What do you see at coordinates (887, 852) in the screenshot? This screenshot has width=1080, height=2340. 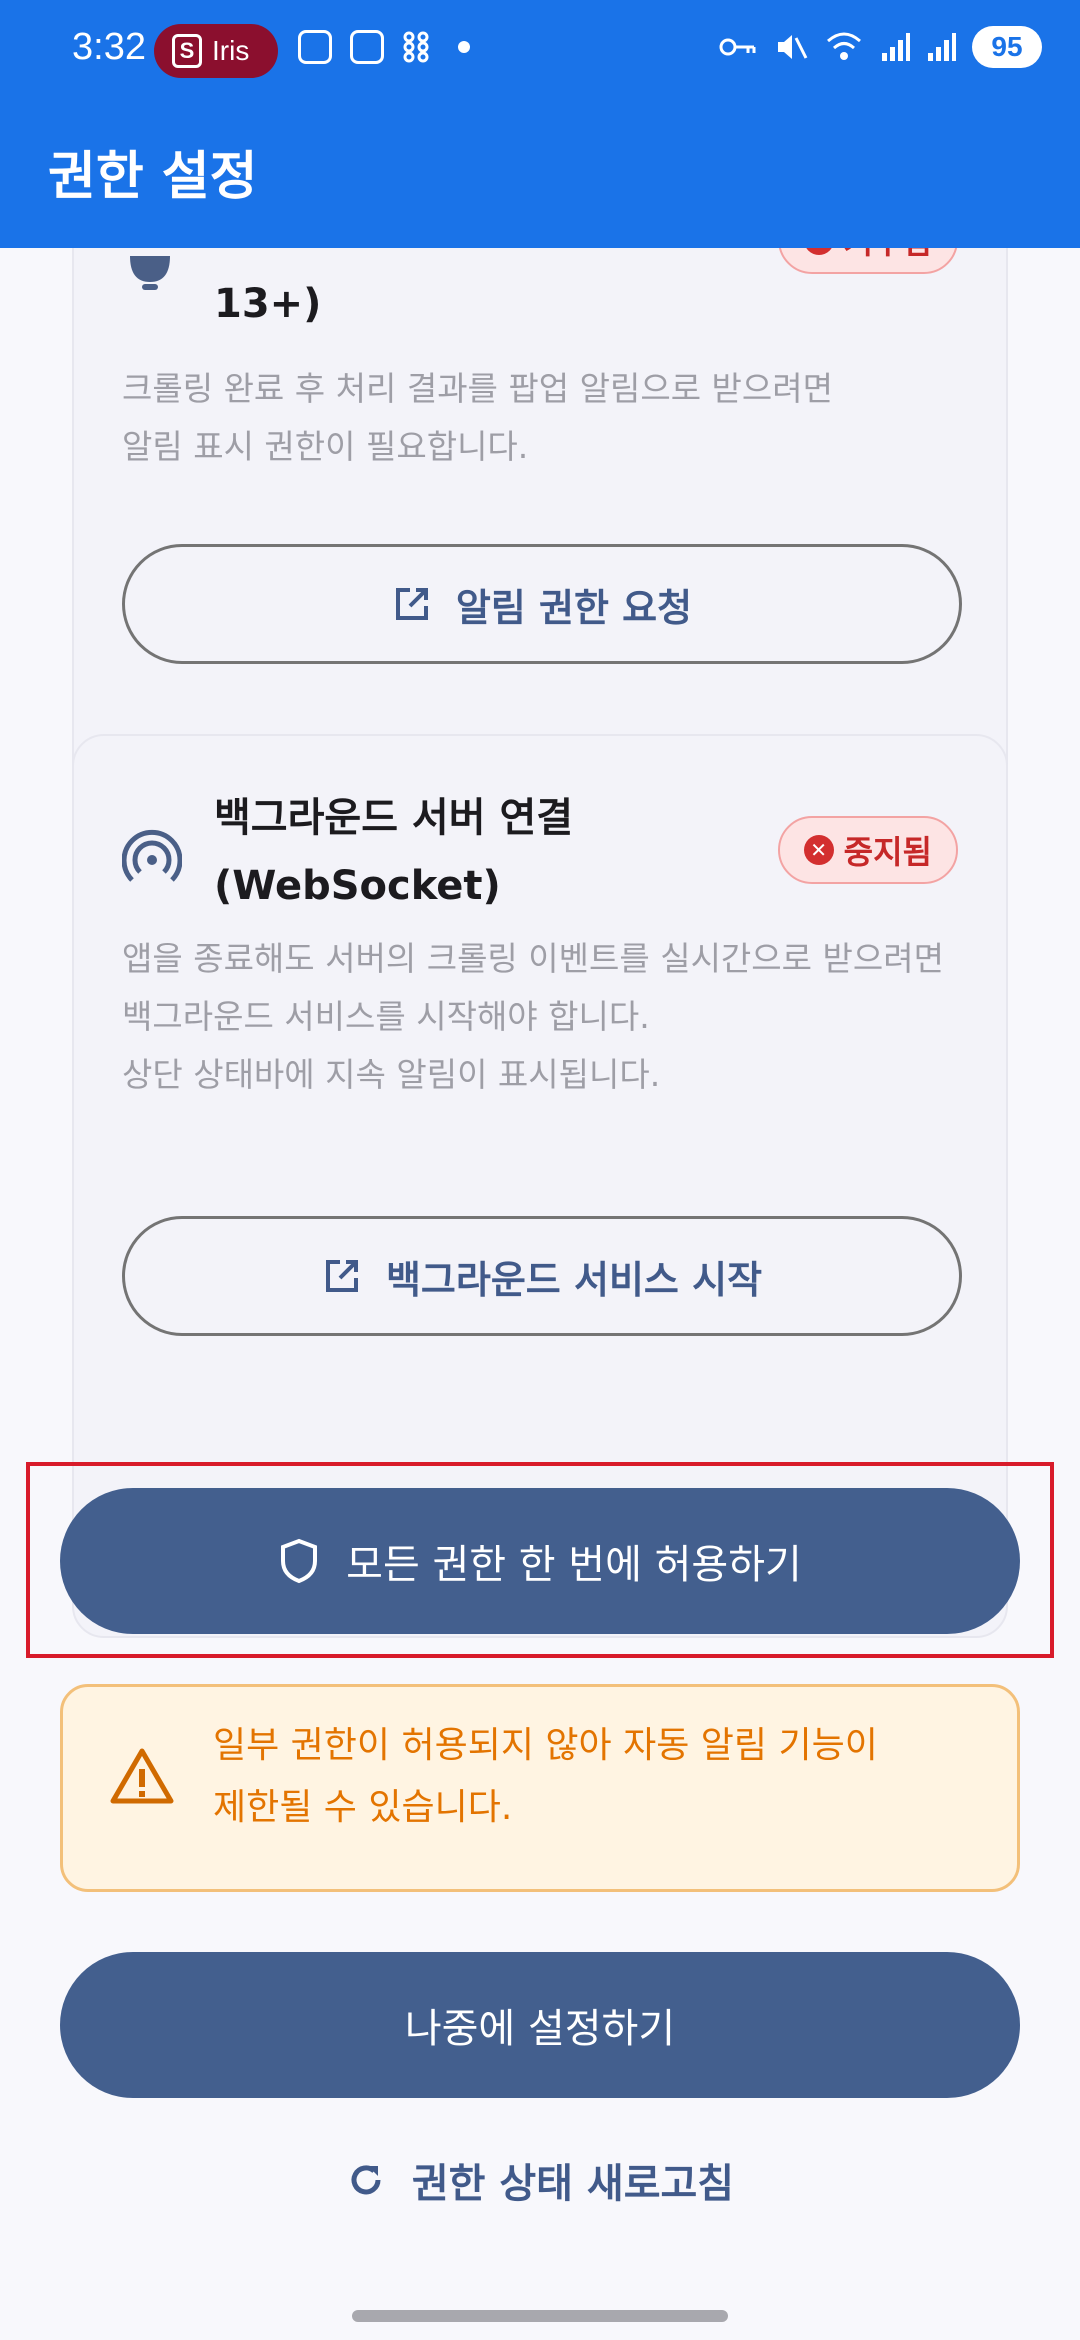 I see `badge-label: 중지됨` at bounding box center [887, 852].